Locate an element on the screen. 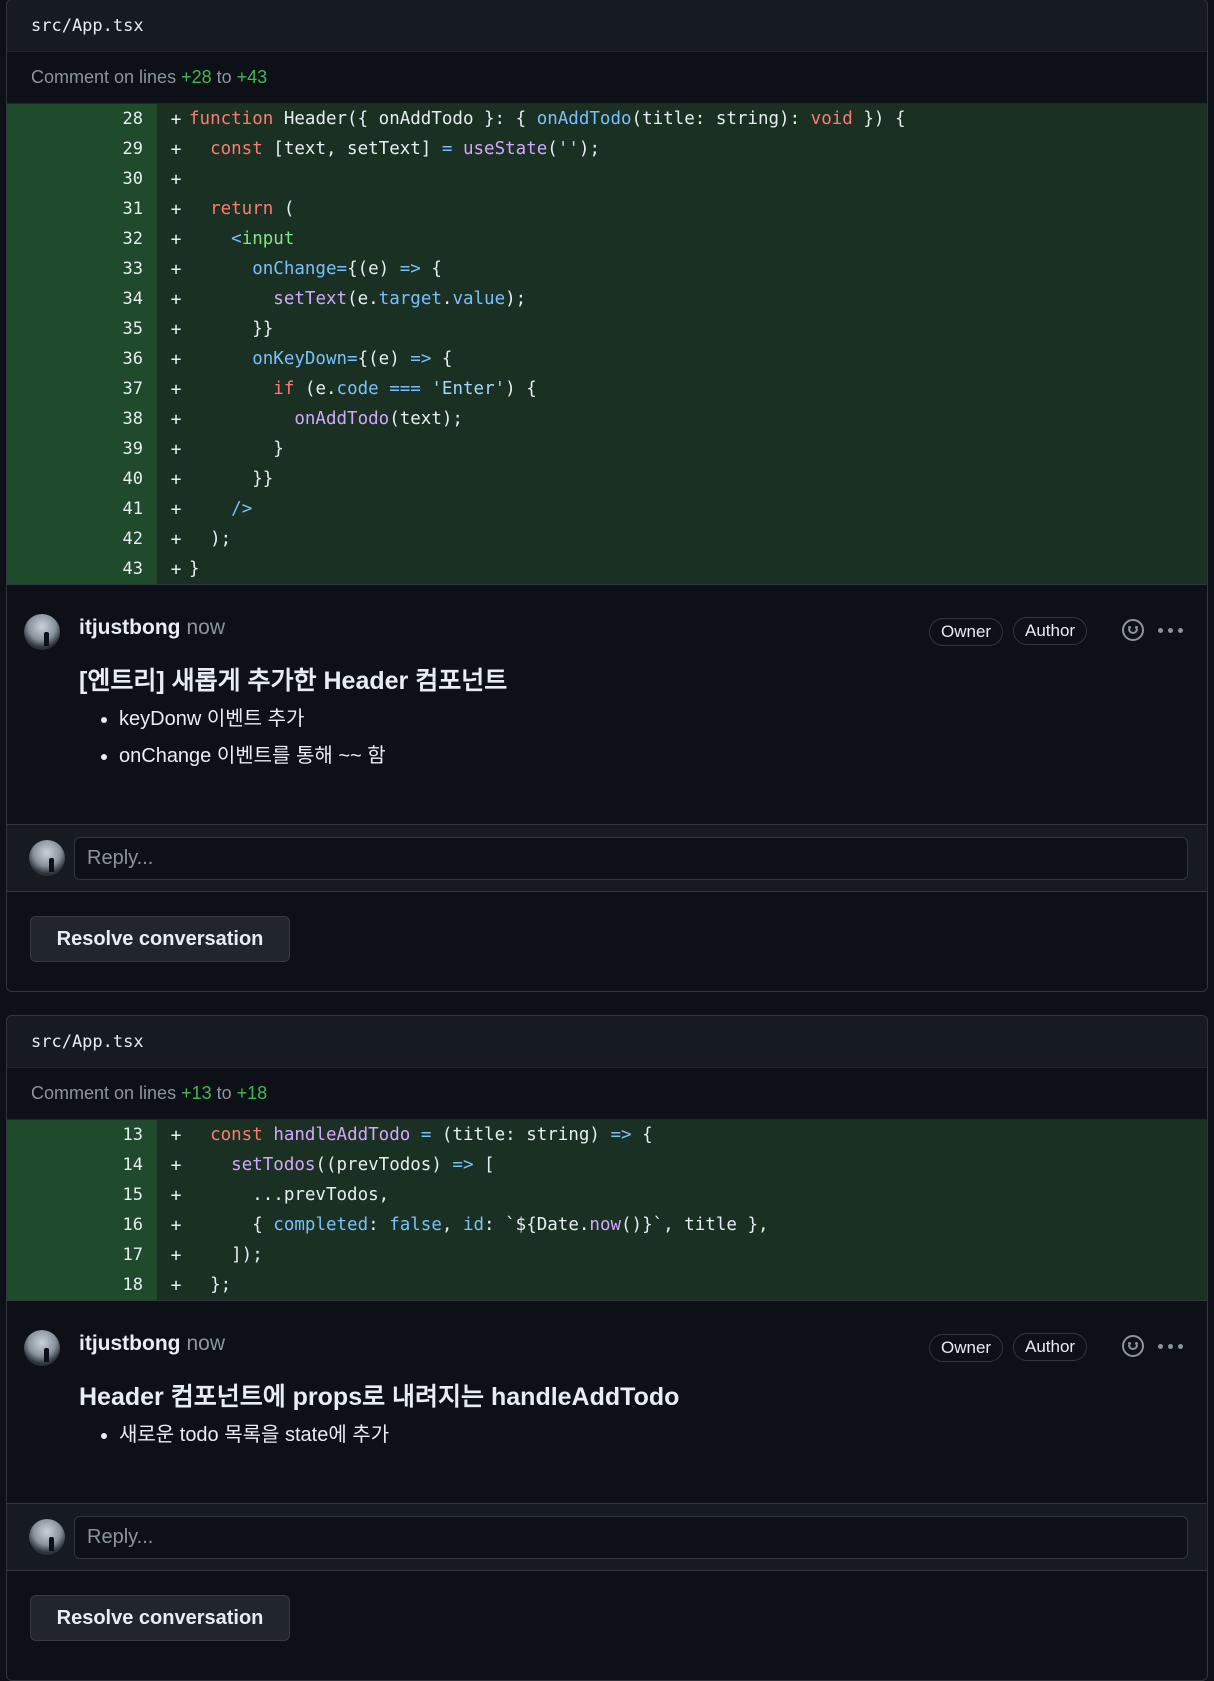 This screenshot has width=1214, height=1681. line-end: +43 is located at coordinates (252, 77).